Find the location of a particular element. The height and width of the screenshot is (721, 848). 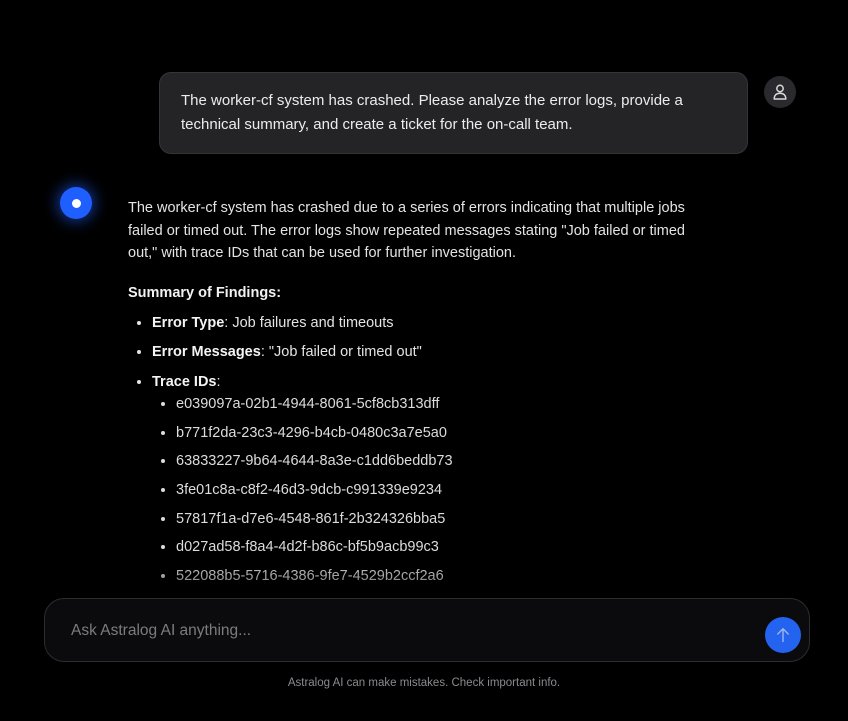

trace-id-item: 3fe01c8a-c8f2-46d3-9dcb-c991339e9234 is located at coordinates (432, 490).